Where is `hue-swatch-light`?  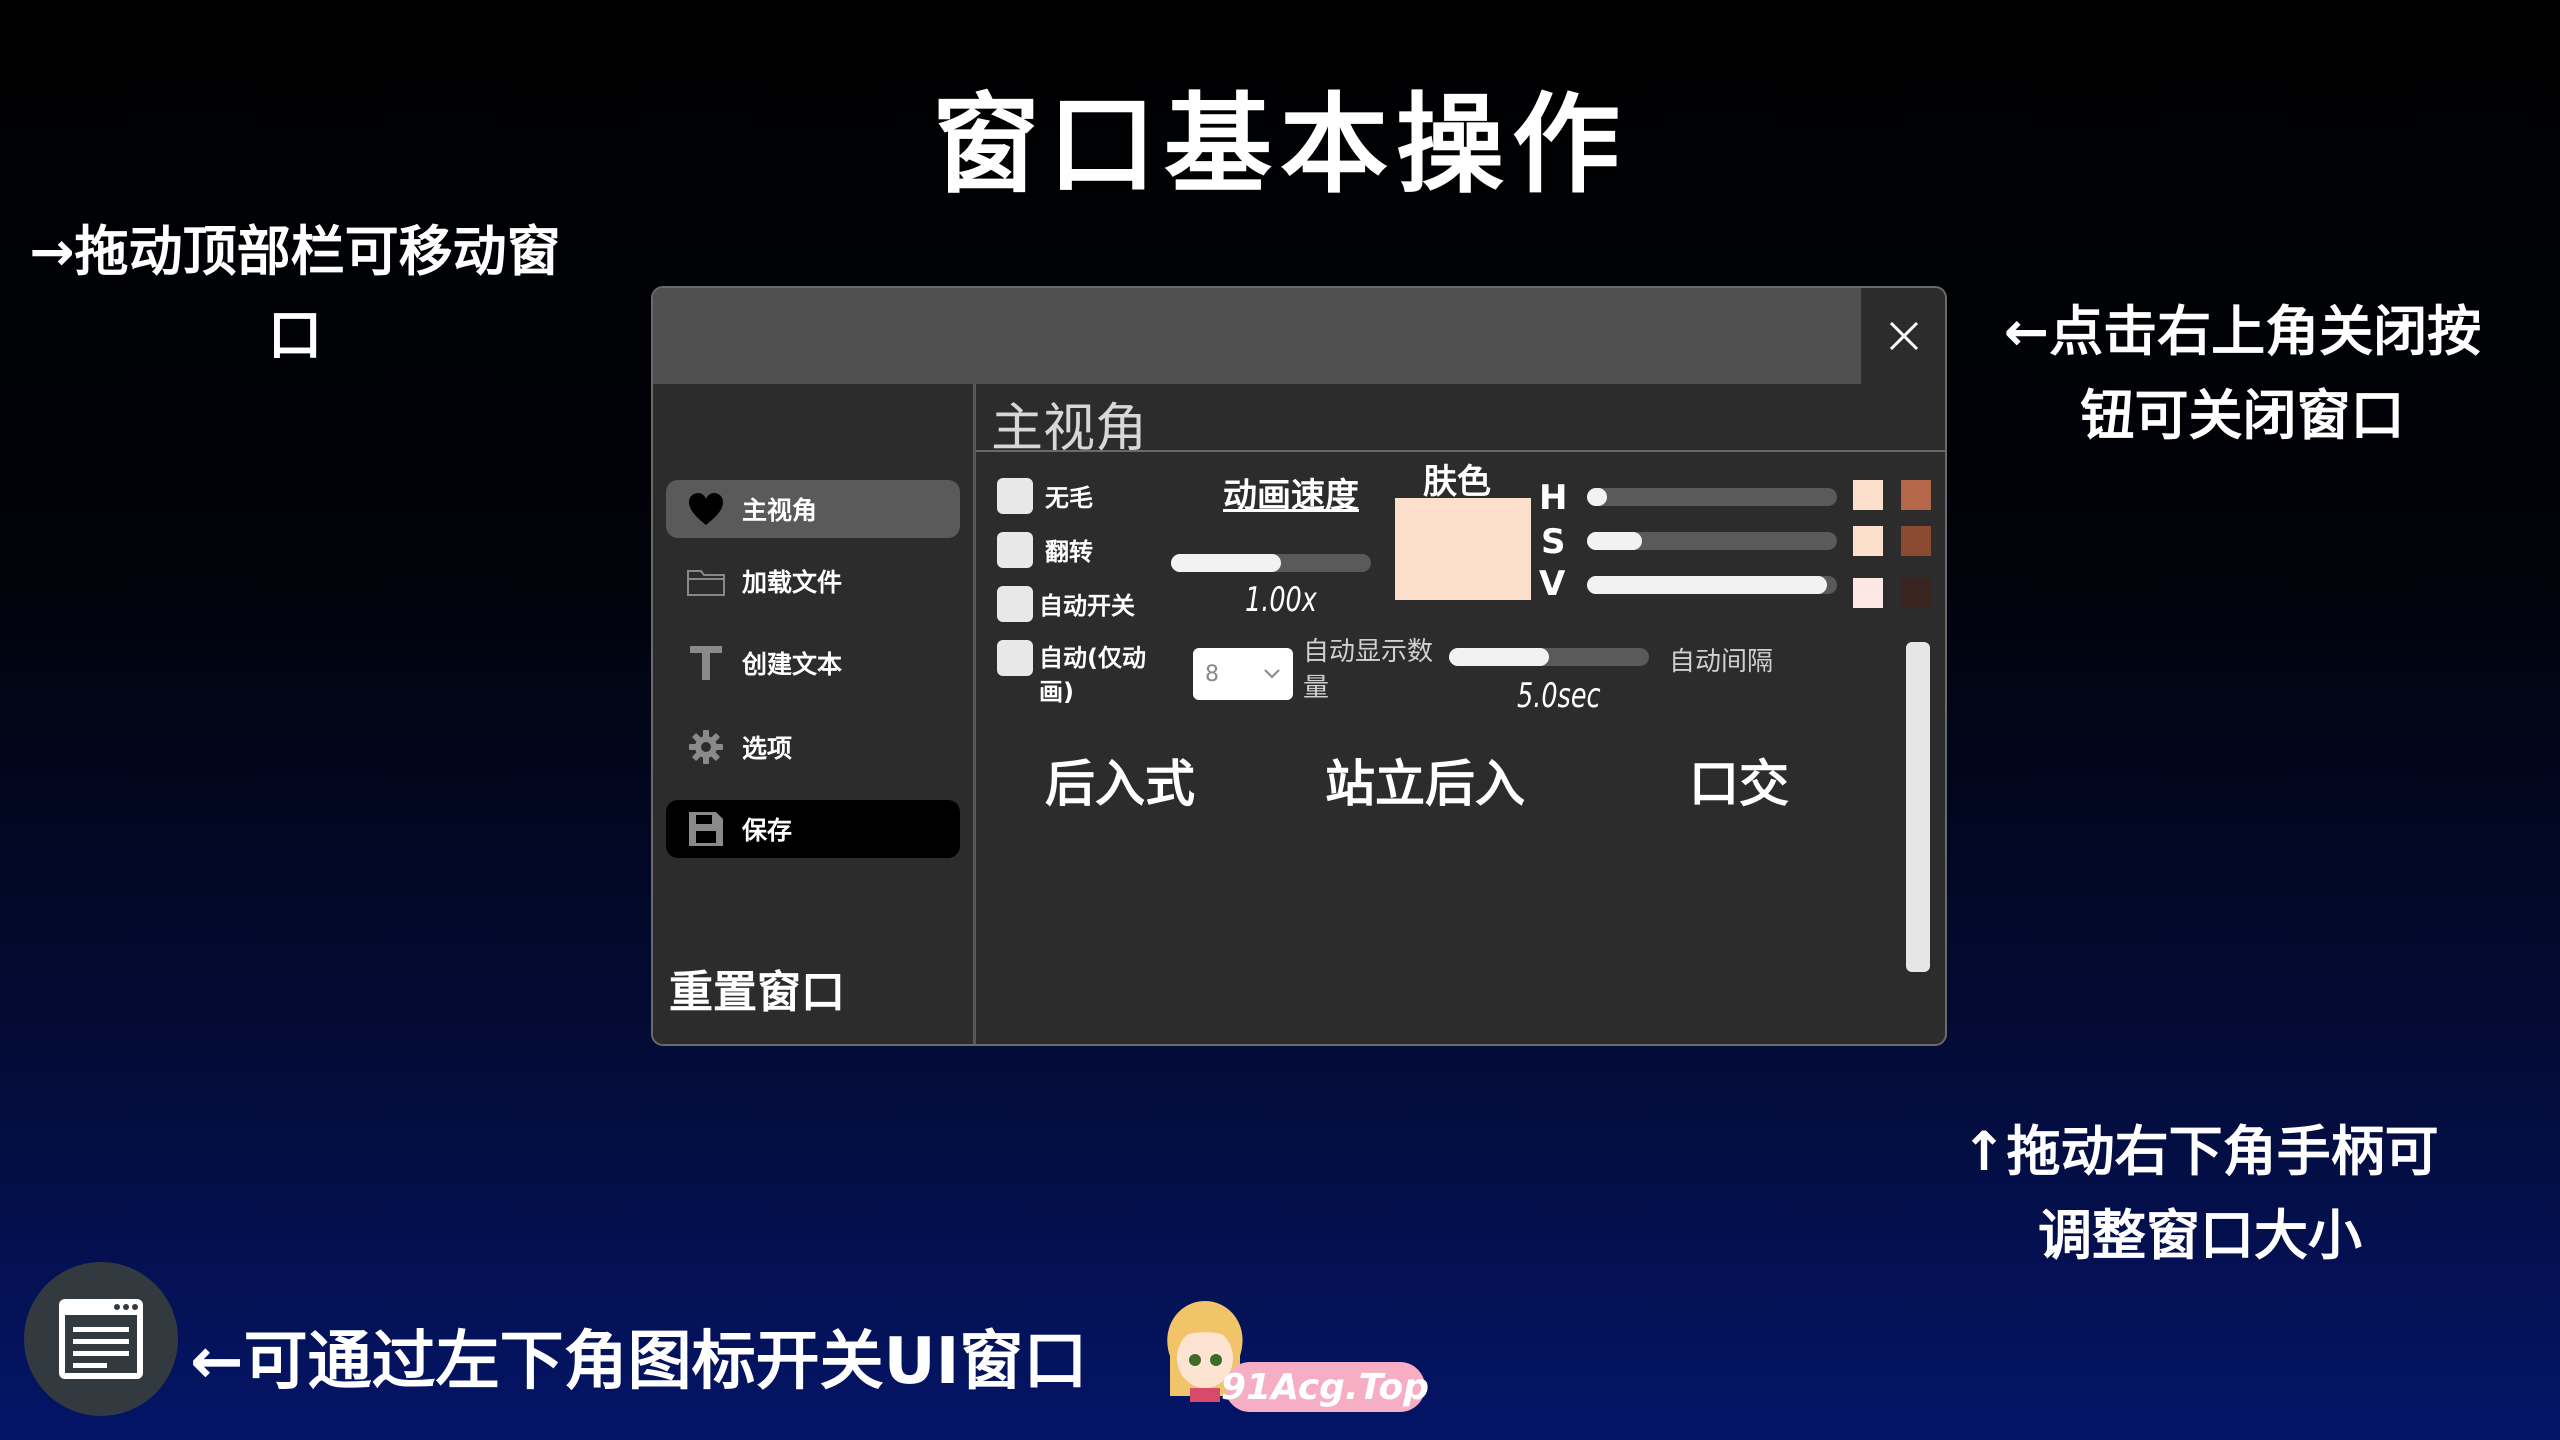 hue-swatch-light is located at coordinates (1868, 495).